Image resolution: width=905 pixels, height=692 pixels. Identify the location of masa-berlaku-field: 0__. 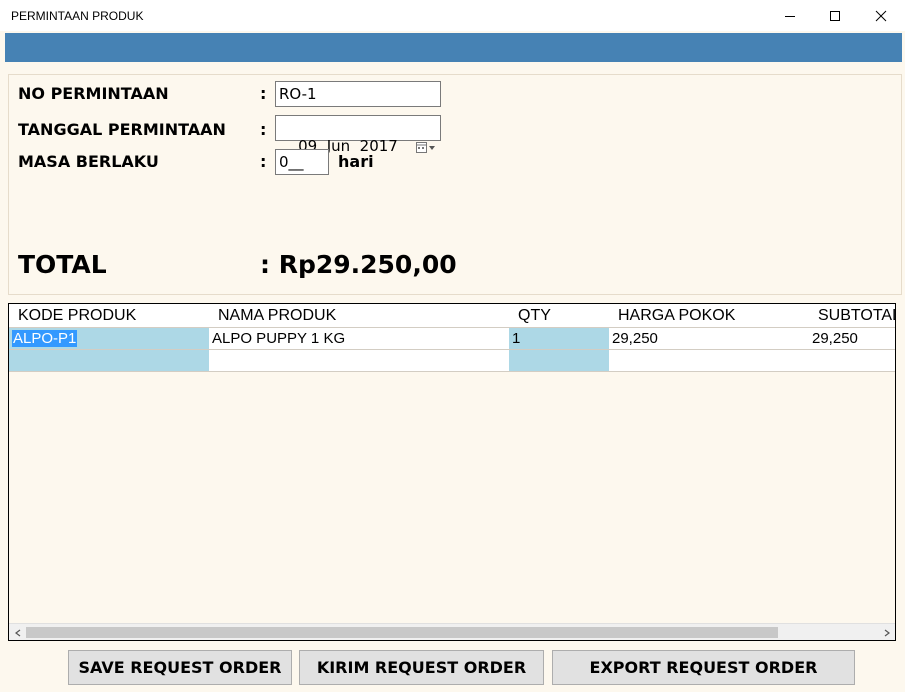
(302, 162).